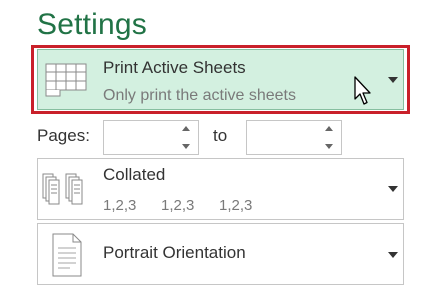  I want to click on pages-from-input, so click(144, 138).